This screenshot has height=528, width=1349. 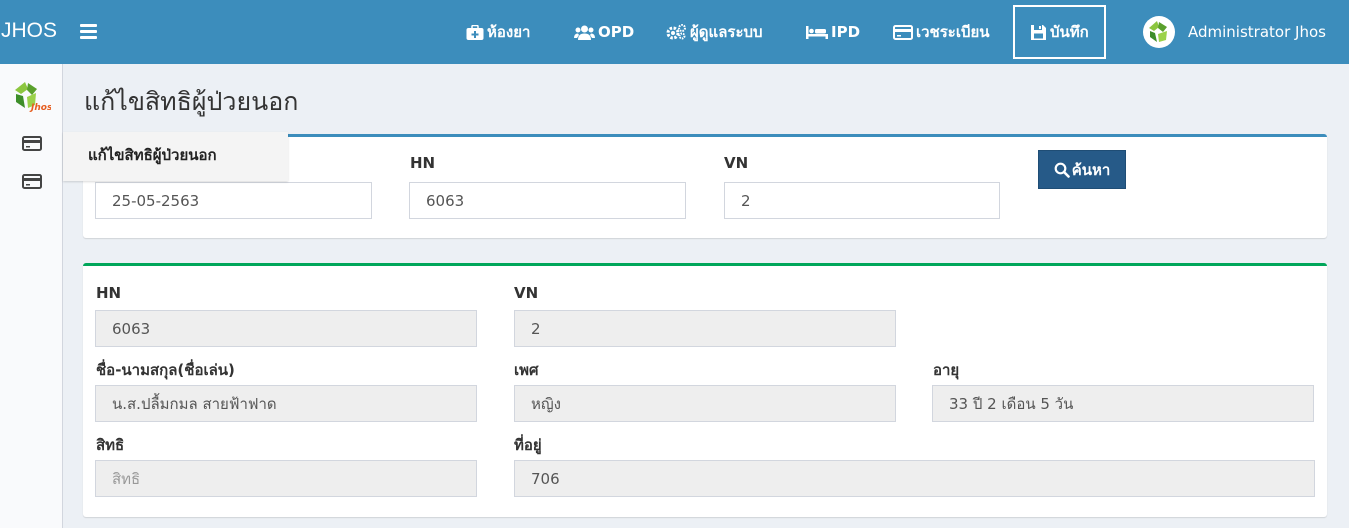 What do you see at coordinates (1038, 32) in the screenshot?
I see `save-icon` at bounding box center [1038, 32].